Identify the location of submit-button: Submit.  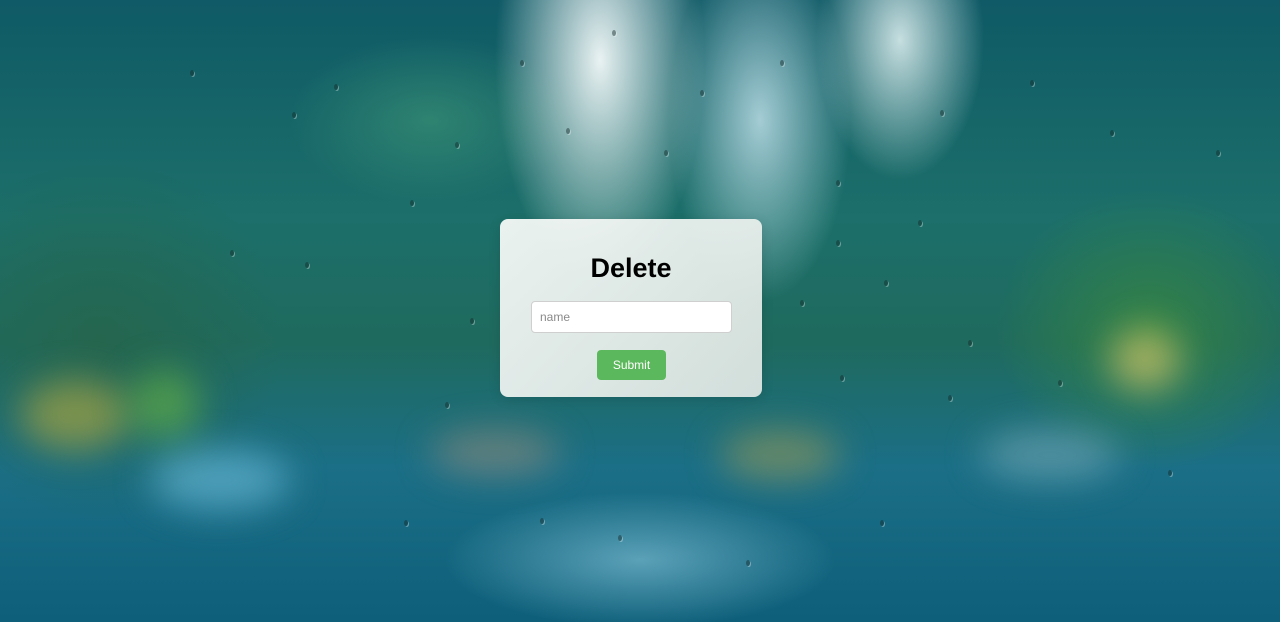
(631, 365).